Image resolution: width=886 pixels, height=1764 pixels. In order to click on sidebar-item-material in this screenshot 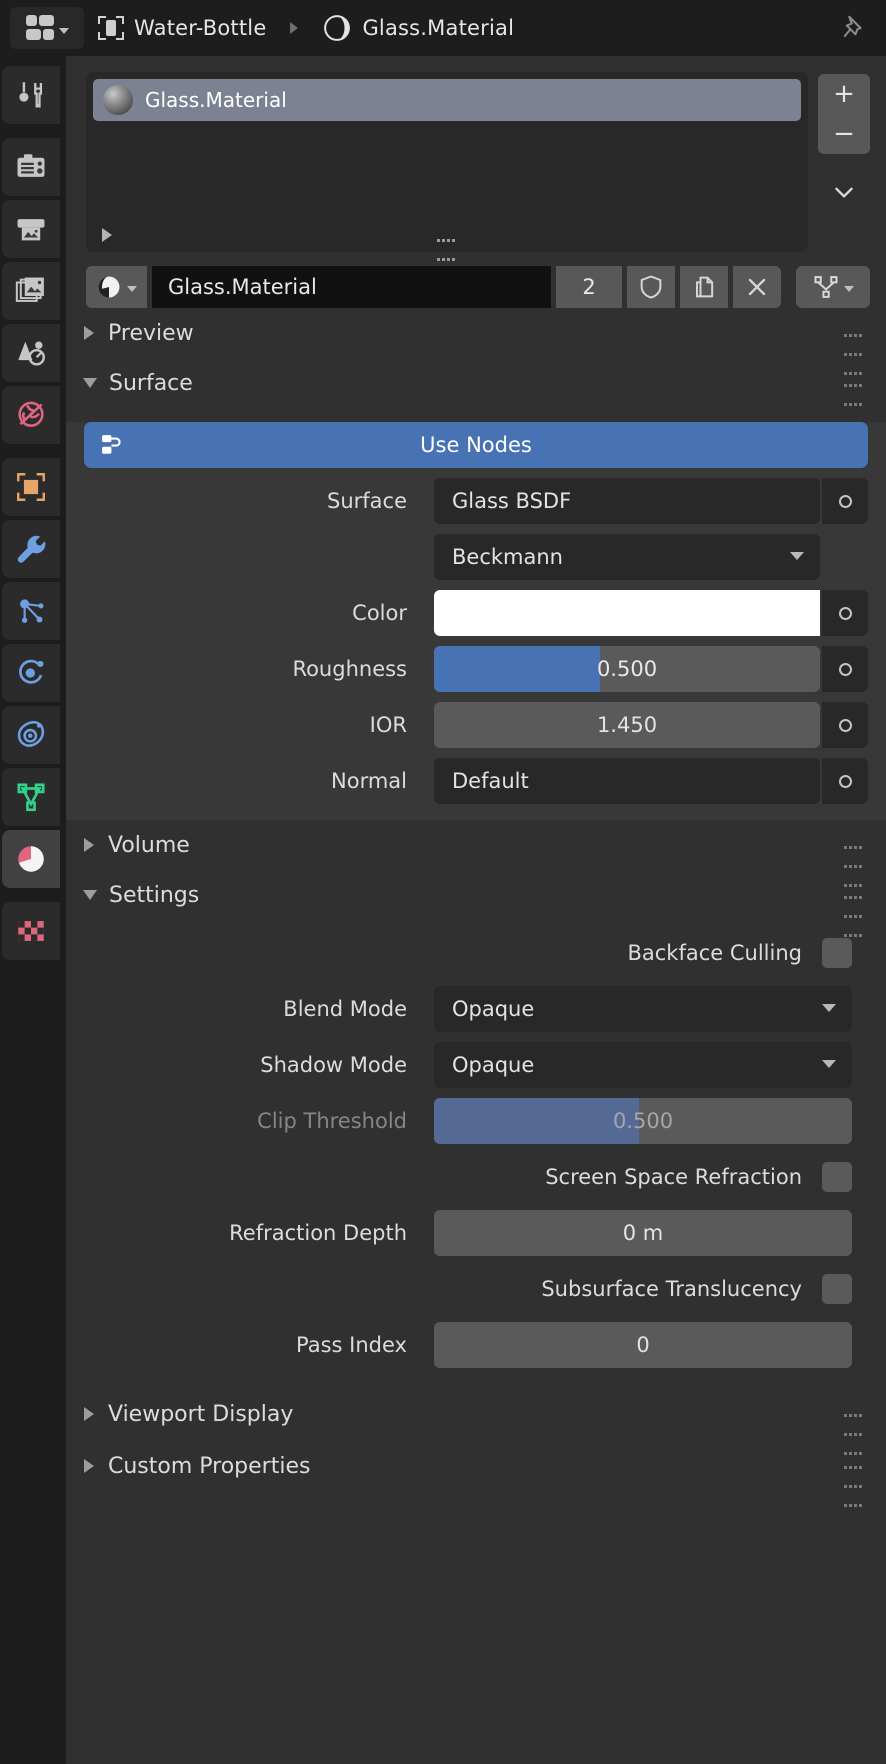, I will do `click(31, 859)`.